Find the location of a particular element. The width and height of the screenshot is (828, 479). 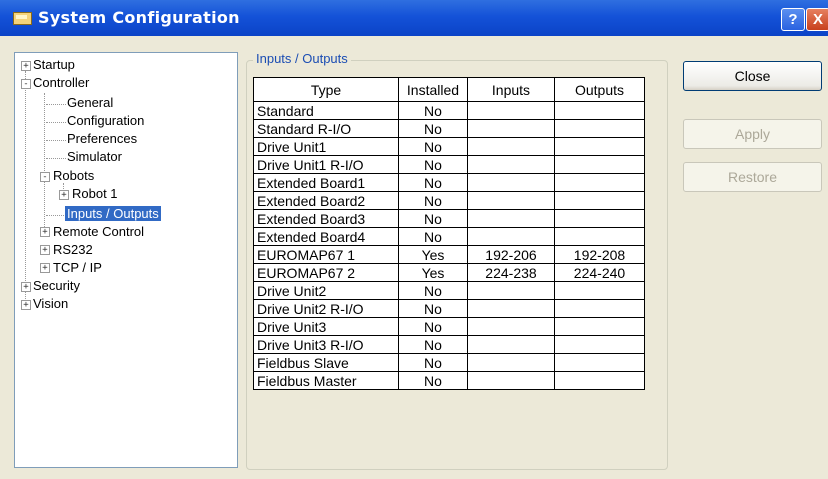

cell-type: Extended Board2 is located at coordinates (326, 200).